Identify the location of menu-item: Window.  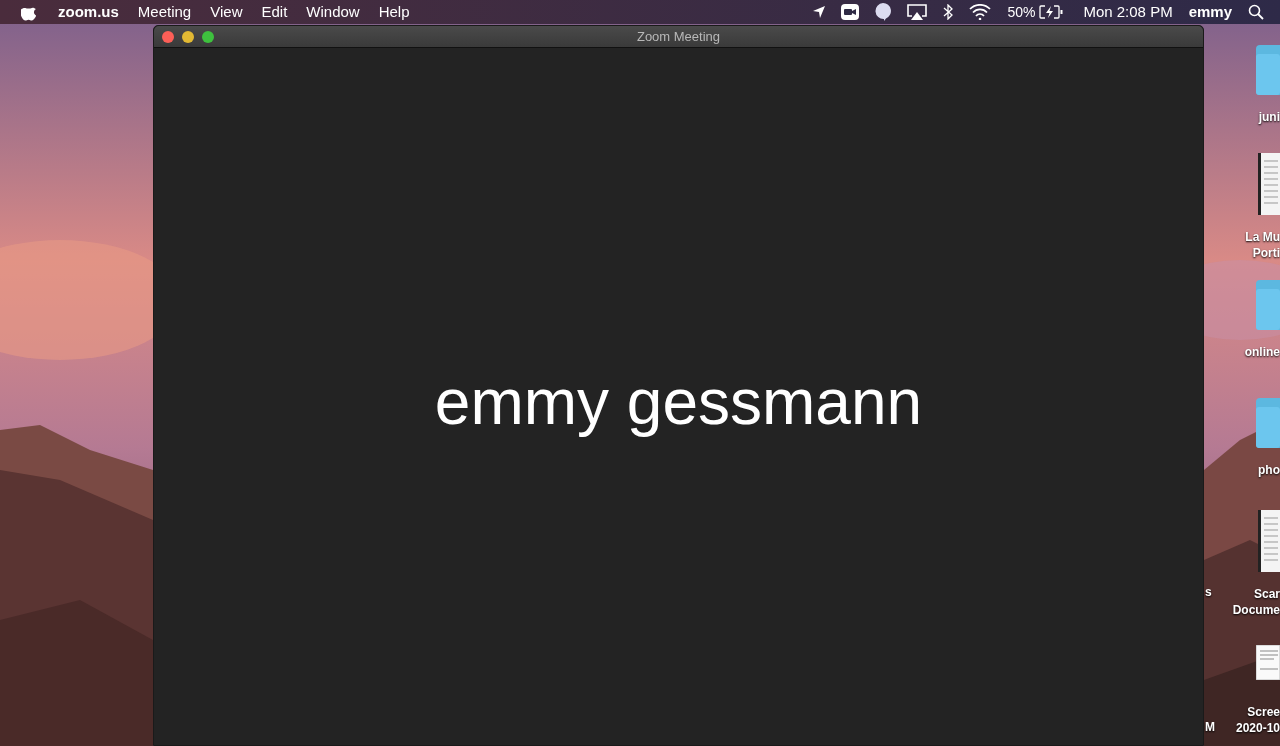
(333, 12).